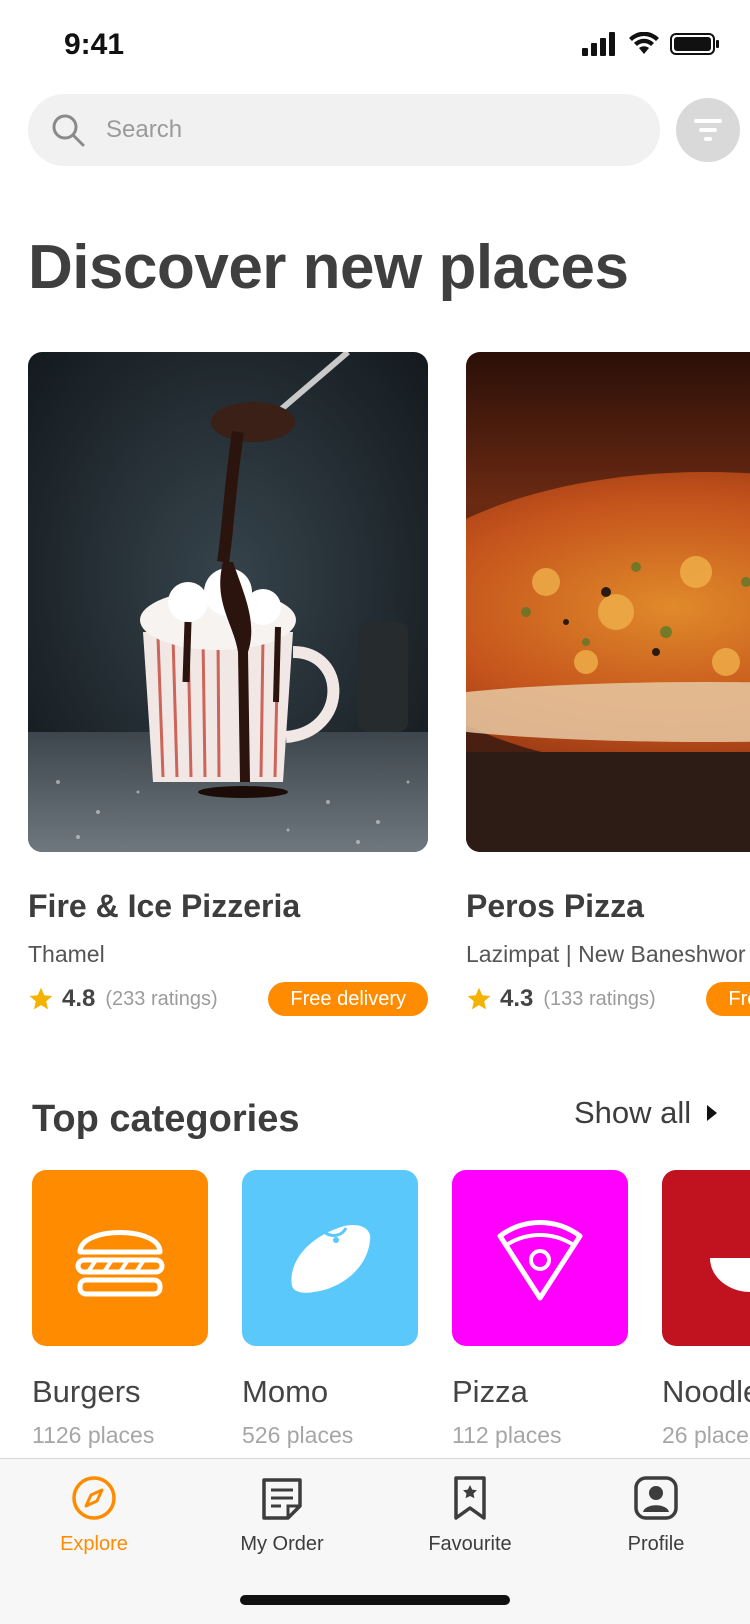 The width and height of the screenshot is (750, 1624). What do you see at coordinates (375, 1541) in the screenshot?
I see `tab-bar: Explore My Order Favourite Profile` at bounding box center [375, 1541].